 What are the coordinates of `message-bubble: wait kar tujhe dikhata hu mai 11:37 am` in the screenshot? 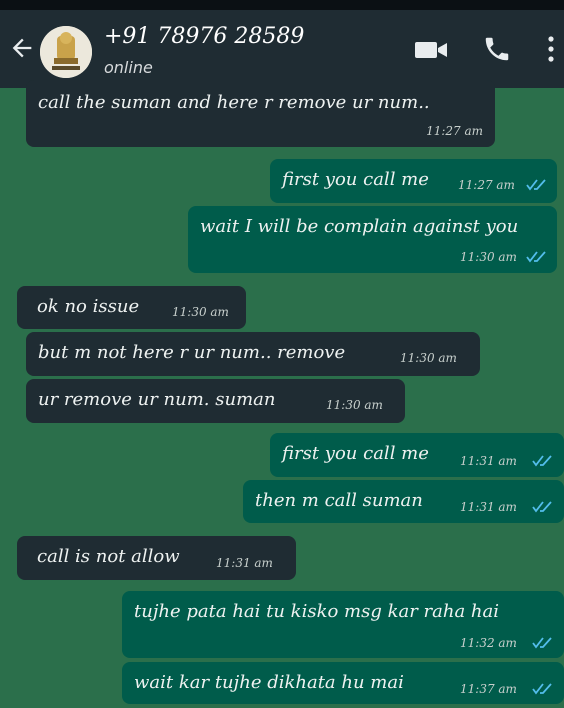 It's located at (343, 683).